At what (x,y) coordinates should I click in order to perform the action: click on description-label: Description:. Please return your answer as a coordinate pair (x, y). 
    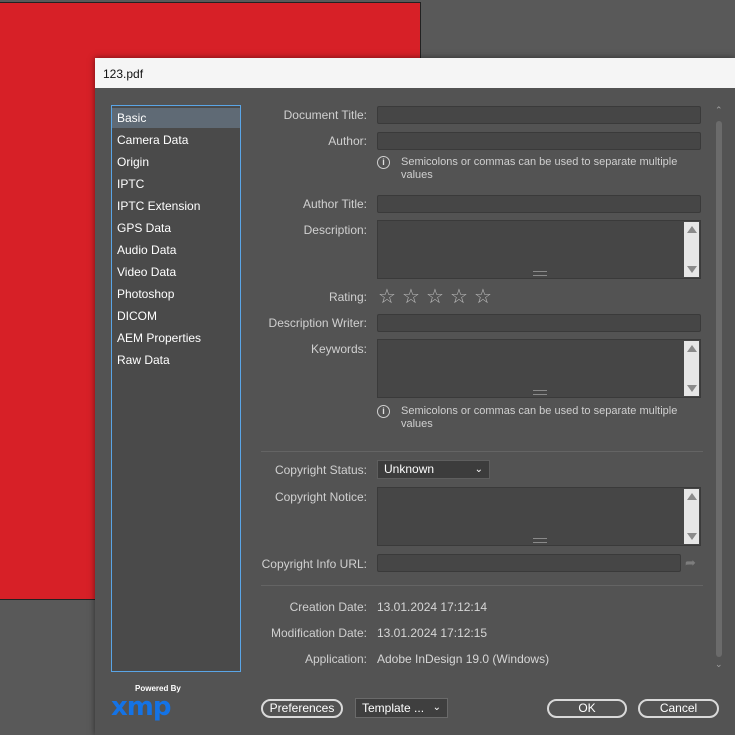
    Looking at the image, I should click on (335, 230).